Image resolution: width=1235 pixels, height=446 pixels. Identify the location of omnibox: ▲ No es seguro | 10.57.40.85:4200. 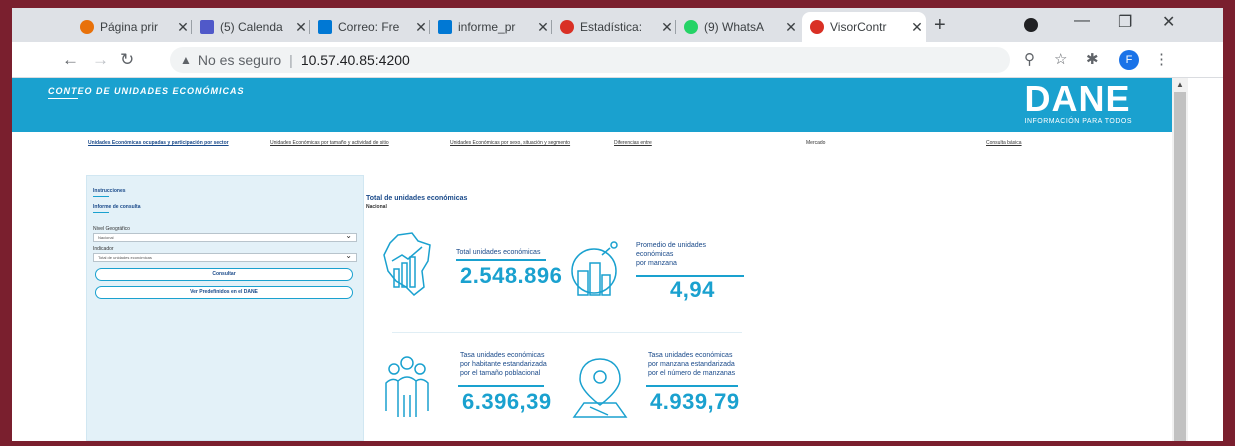
(590, 60).